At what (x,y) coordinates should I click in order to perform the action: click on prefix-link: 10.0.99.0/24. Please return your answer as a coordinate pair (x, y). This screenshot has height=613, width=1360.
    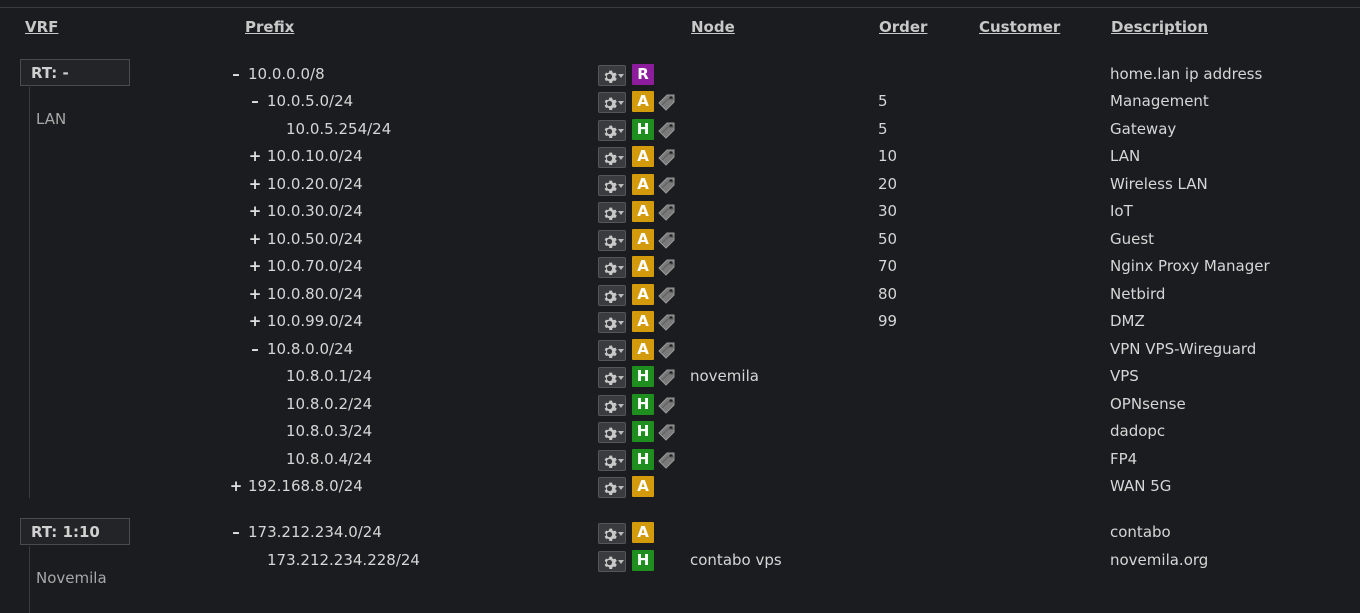
    Looking at the image, I should click on (315, 321).